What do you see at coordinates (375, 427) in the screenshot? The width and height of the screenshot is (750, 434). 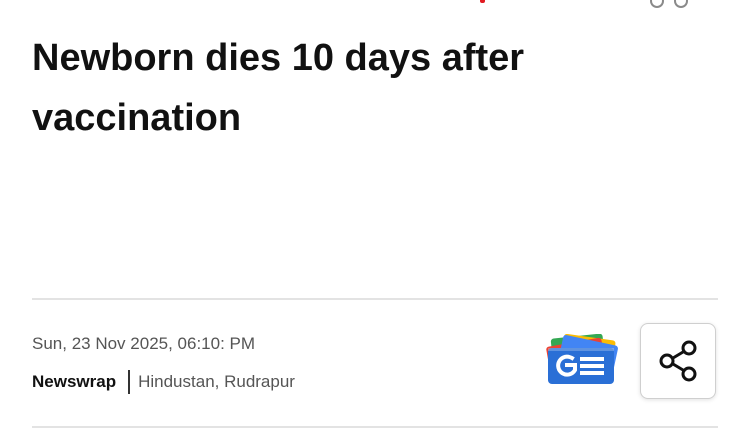 I see `divider-bottom` at bounding box center [375, 427].